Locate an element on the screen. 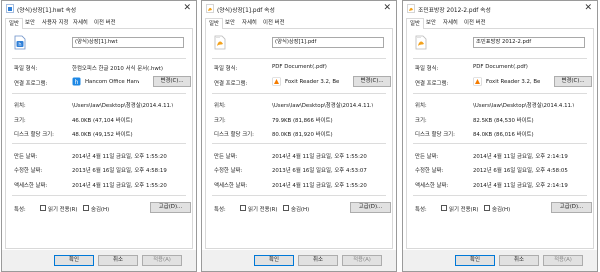 Image resolution: width=600 pixels, height=272 pixels. window-title: (양식)상장[1].pdf 속성 is located at coordinates (246, 11).